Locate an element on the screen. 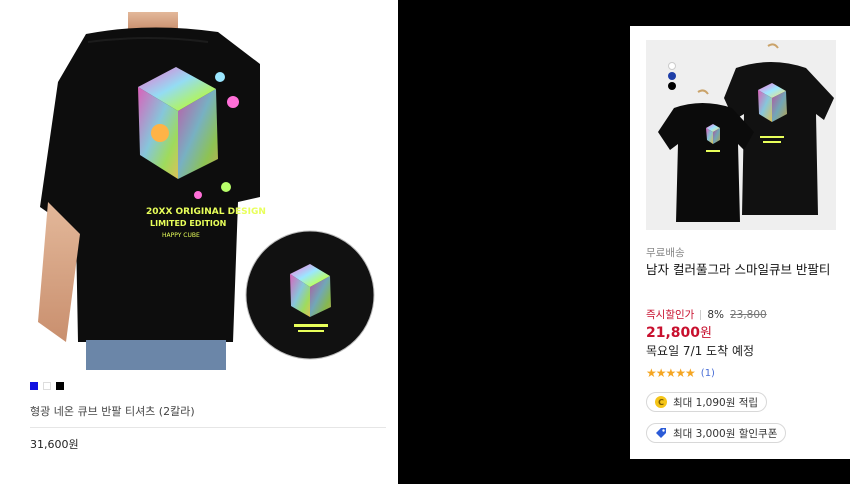 This screenshot has width=850, height=484. product-title: 남자 컬러풀그라 스마일큐브 반팔티 is located at coordinates (744, 269).